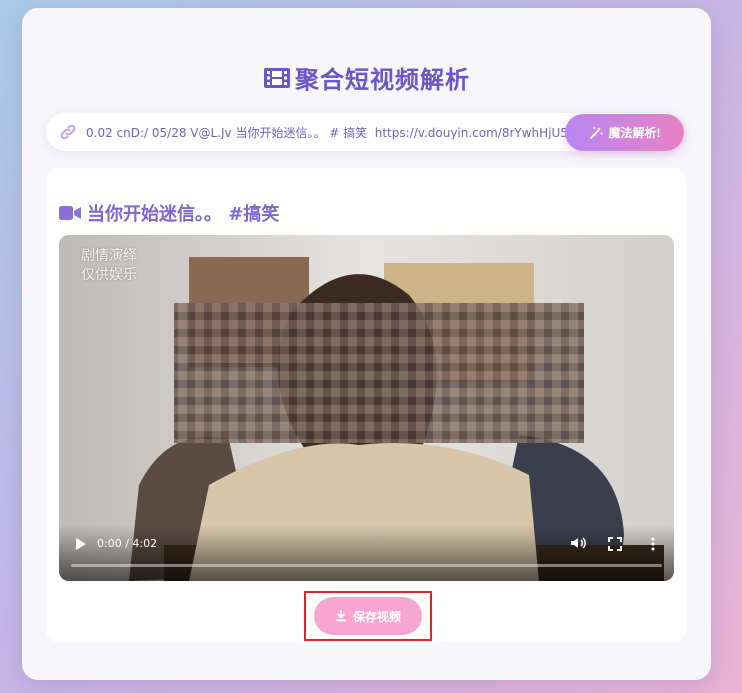 Image resolution: width=742 pixels, height=693 pixels. Describe the element at coordinates (340, 616) in the screenshot. I see `download-icon` at that location.